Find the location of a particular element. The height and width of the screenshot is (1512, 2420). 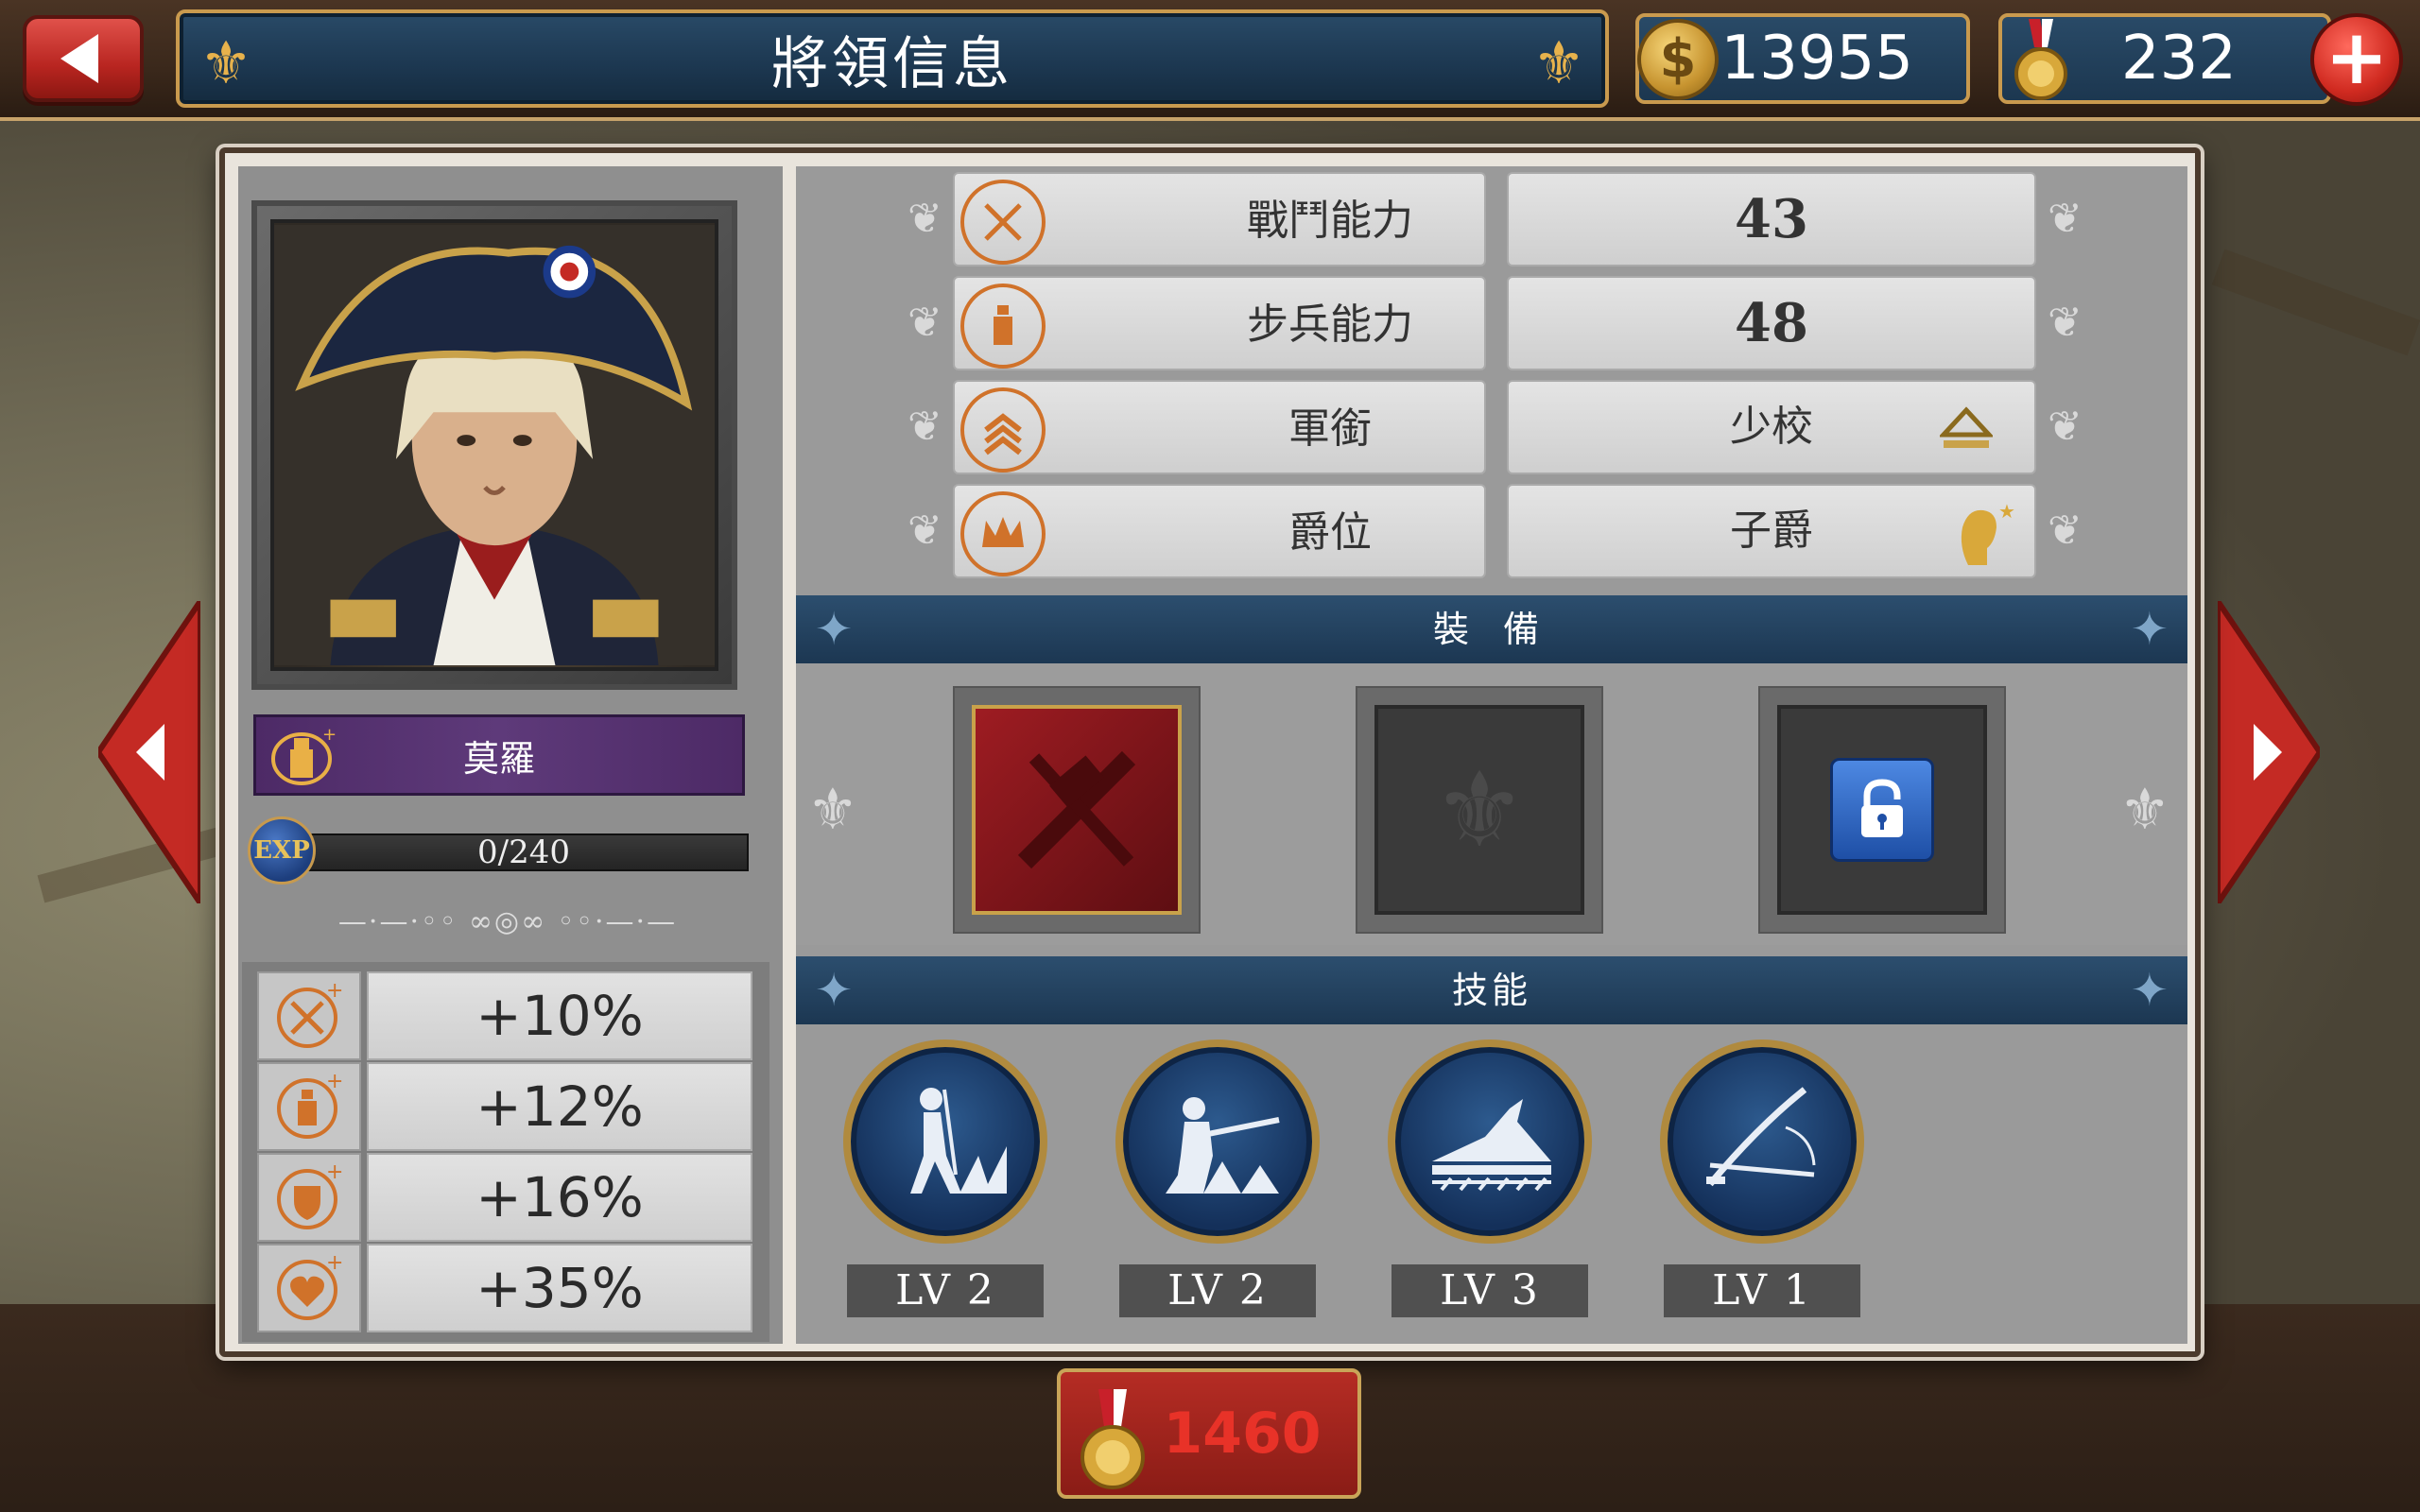

page-title: 將領信息 is located at coordinates (892, 63).